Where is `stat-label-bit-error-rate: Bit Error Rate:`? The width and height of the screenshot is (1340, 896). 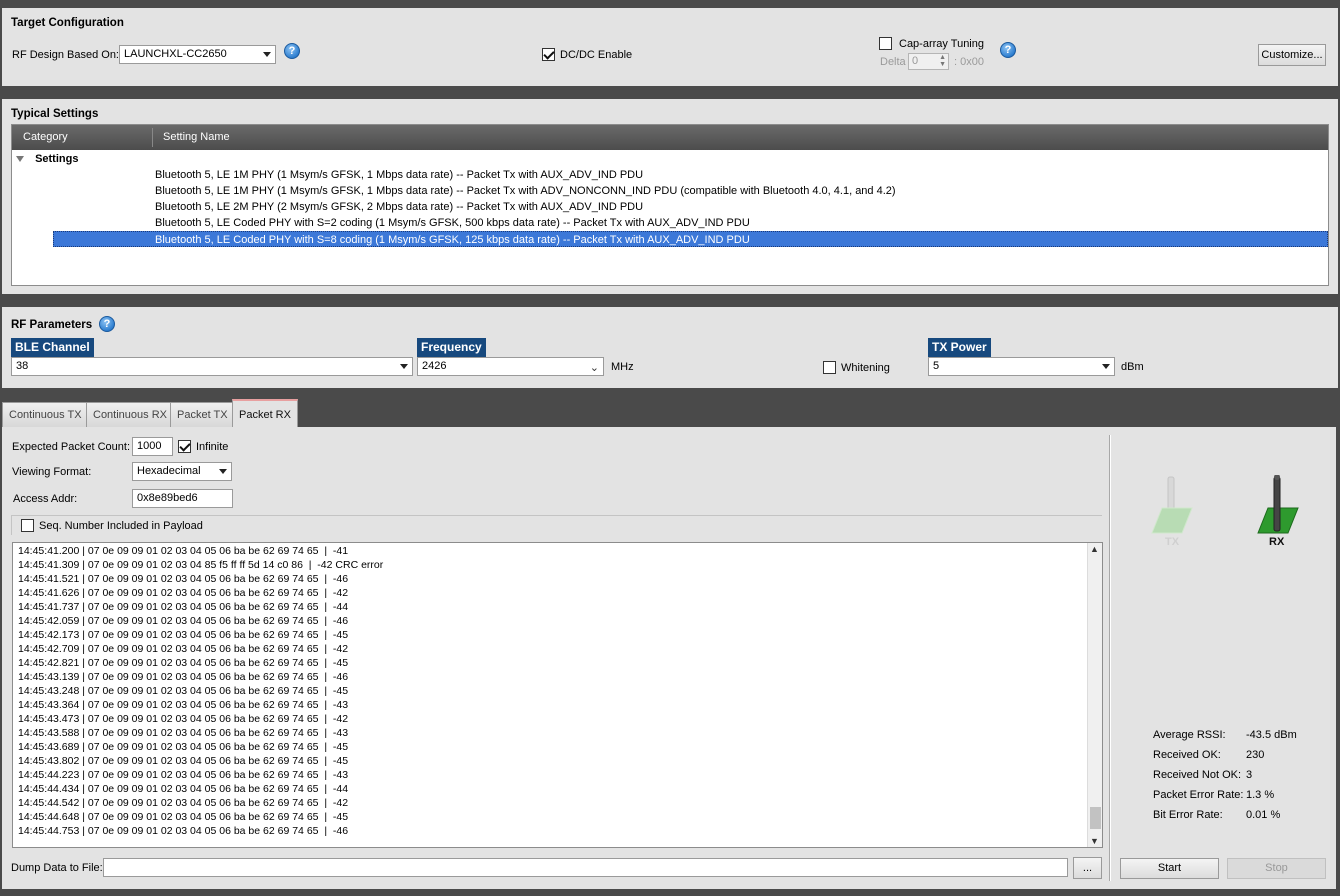 stat-label-bit-error-rate: Bit Error Rate: is located at coordinates (1188, 815).